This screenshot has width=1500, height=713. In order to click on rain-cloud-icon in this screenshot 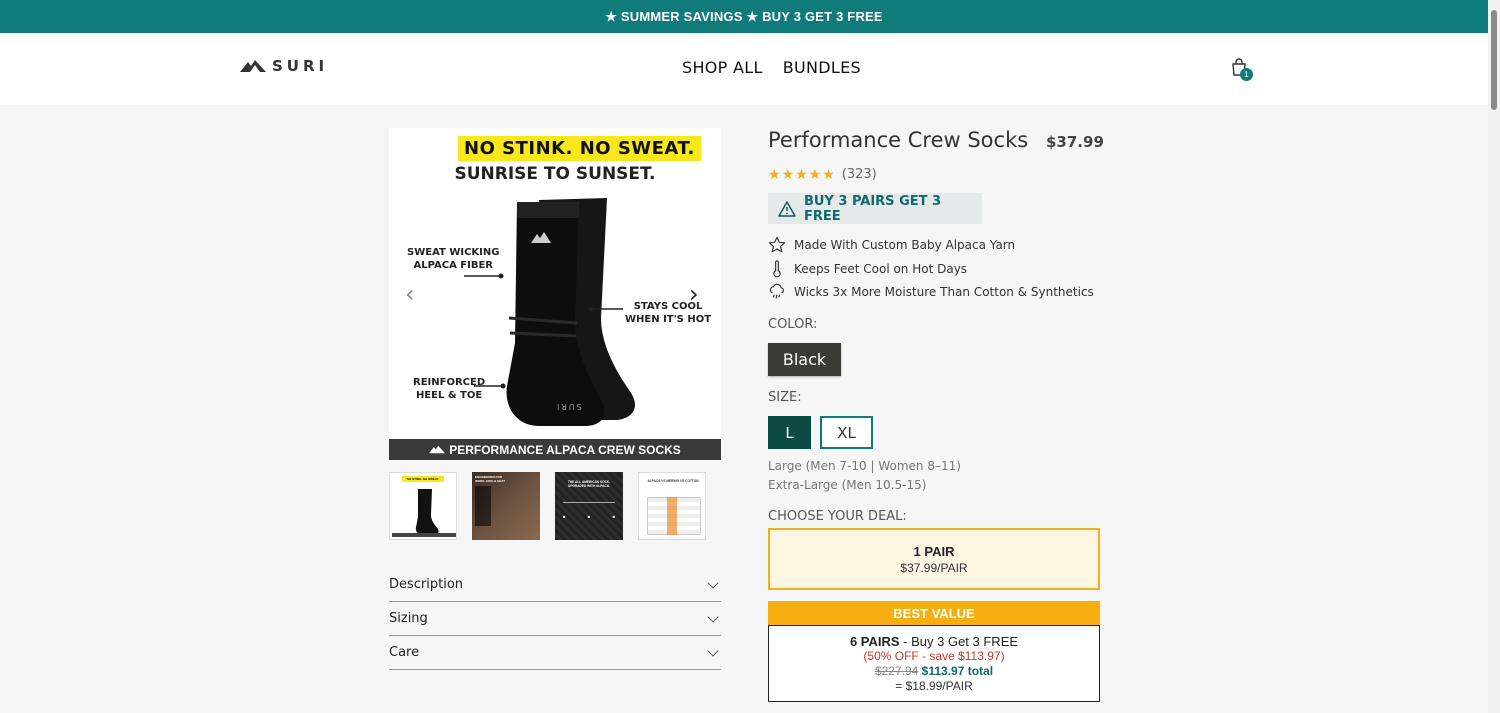, I will do `click(776, 291)`.